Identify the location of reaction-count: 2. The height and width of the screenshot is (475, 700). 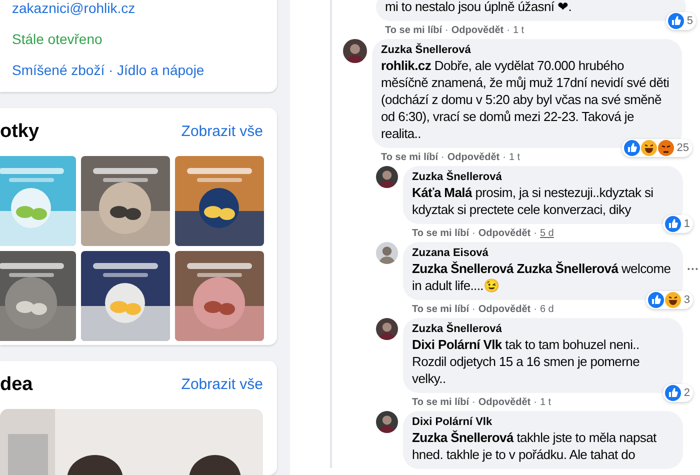
(686, 393).